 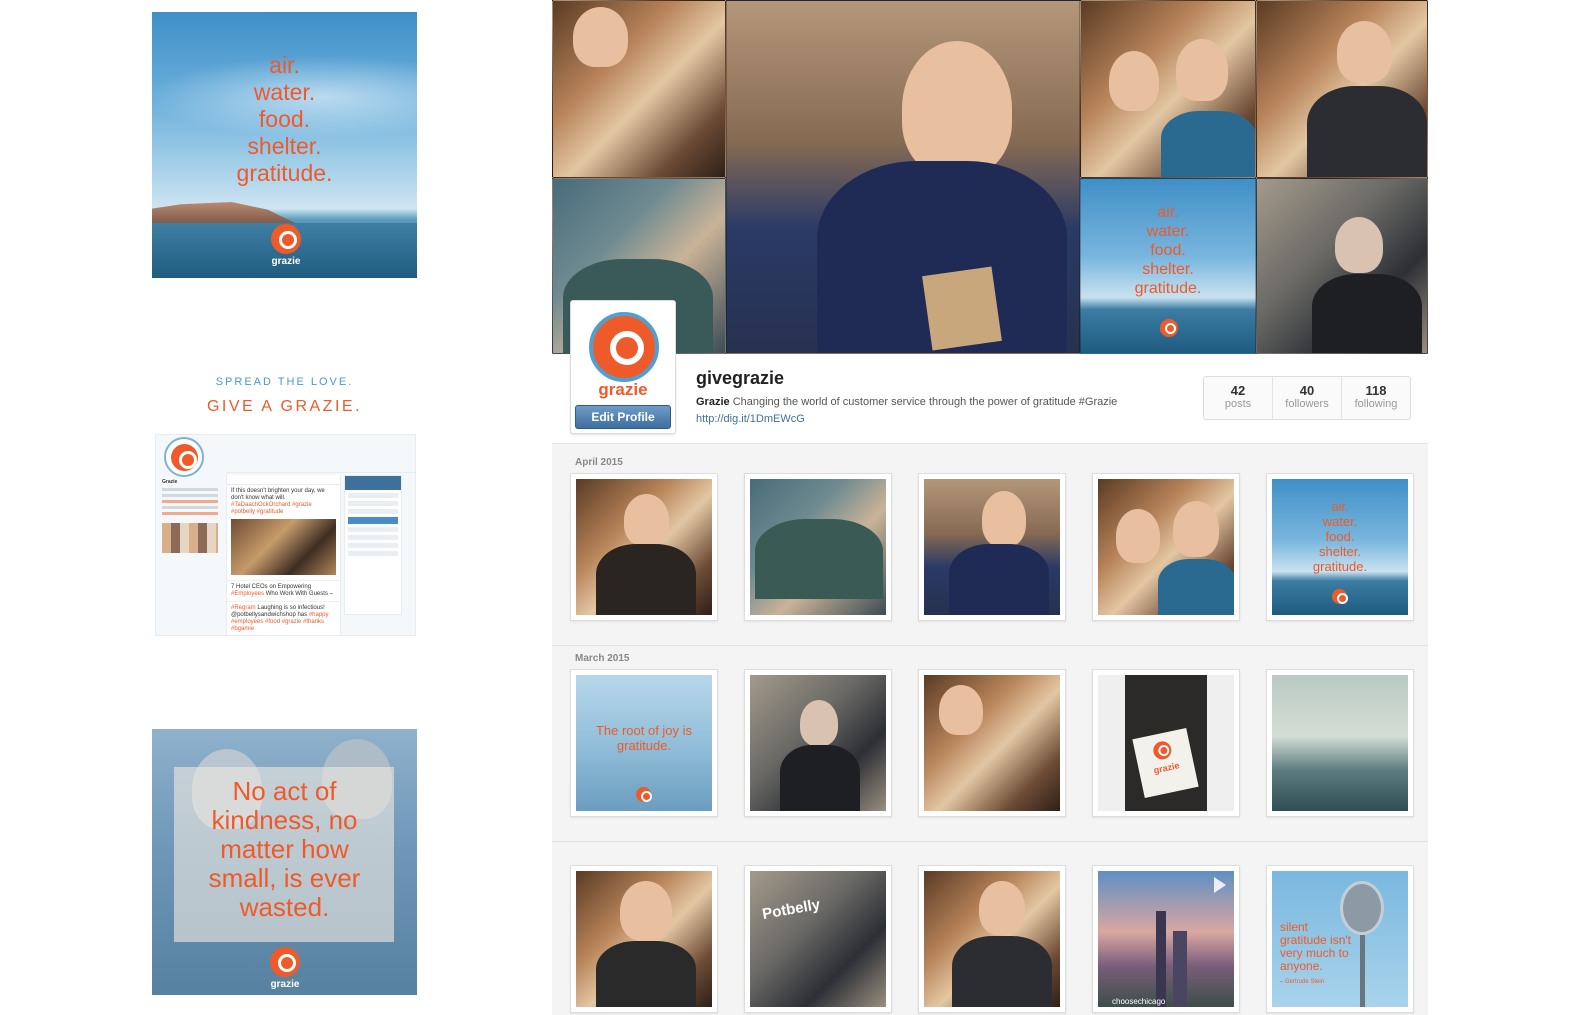 What do you see at coordinates (170, 482) in the screenshot?
I see `twitter-profile-name: Grazie` at bounding box center [170, 482].